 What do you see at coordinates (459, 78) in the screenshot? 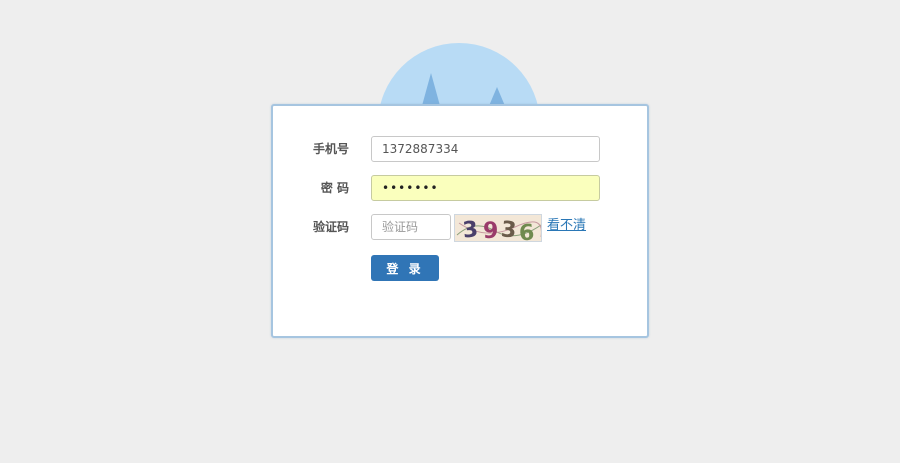
I see `cat-ears-icon` at bounding box center [459, 78].